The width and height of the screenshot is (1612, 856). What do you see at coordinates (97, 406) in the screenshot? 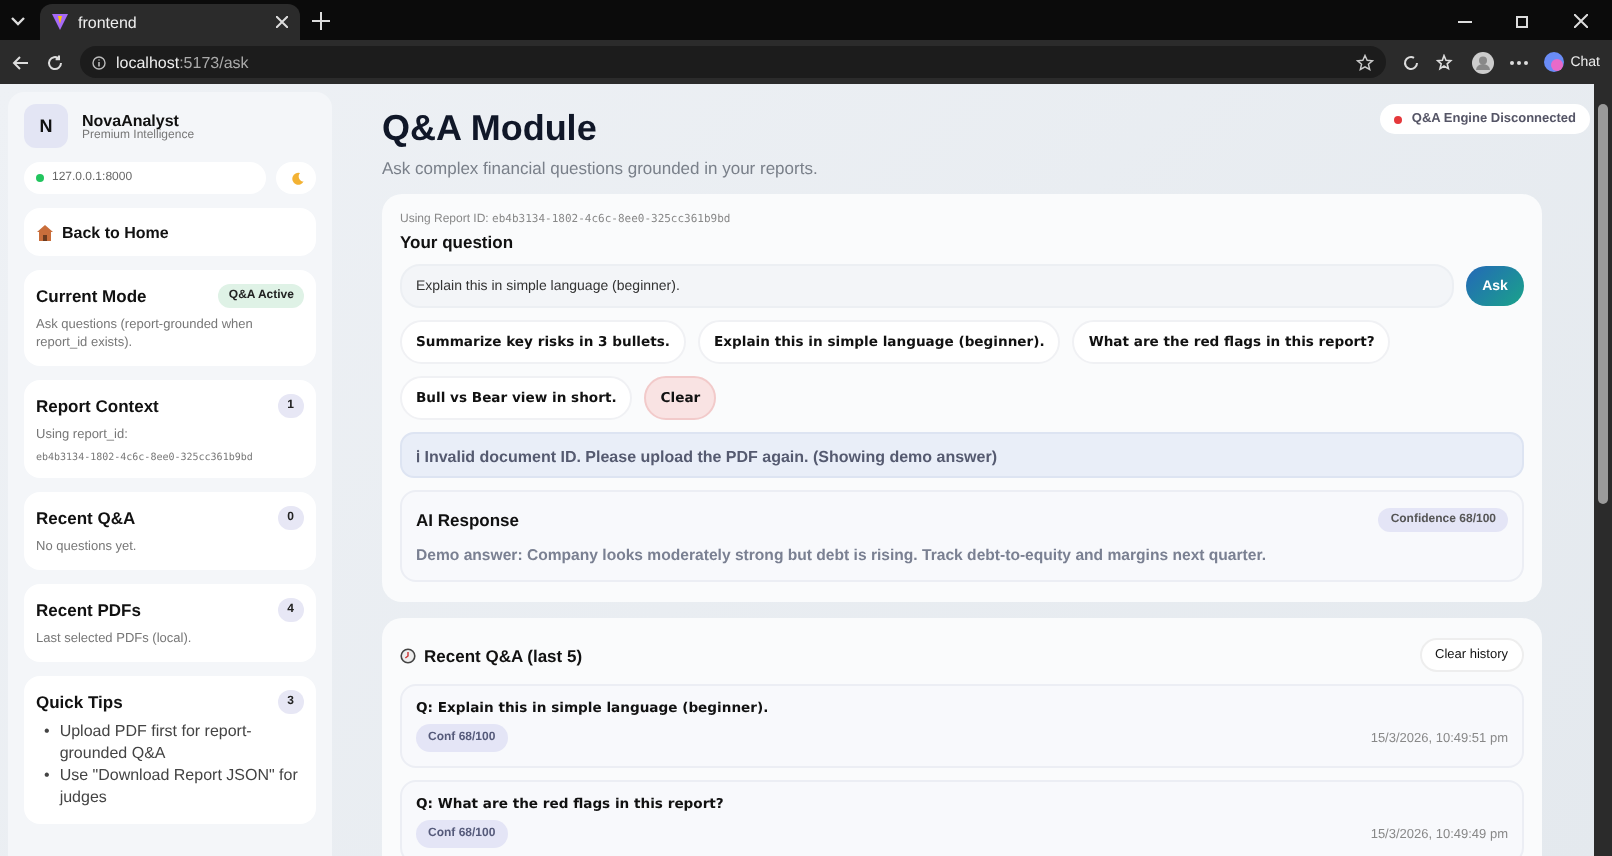
I see `card-title: Report Context` at bounding box center [97, 406].